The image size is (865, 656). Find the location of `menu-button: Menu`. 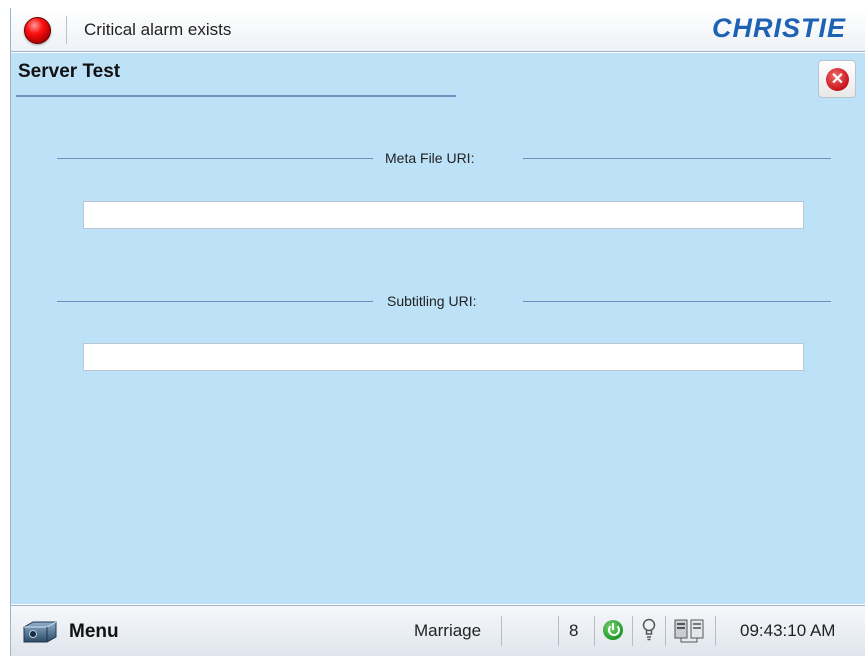

menu-button: Menu is located at coordinates (79, 631).